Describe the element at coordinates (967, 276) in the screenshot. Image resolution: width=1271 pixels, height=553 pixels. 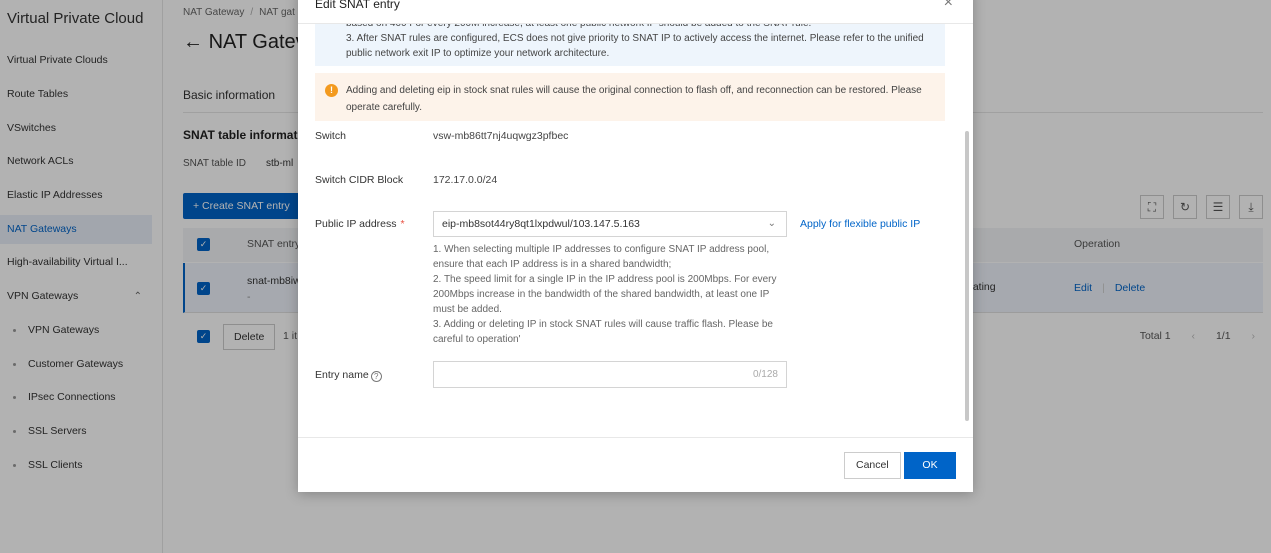
I see `dialog-scrollbar` at that location.